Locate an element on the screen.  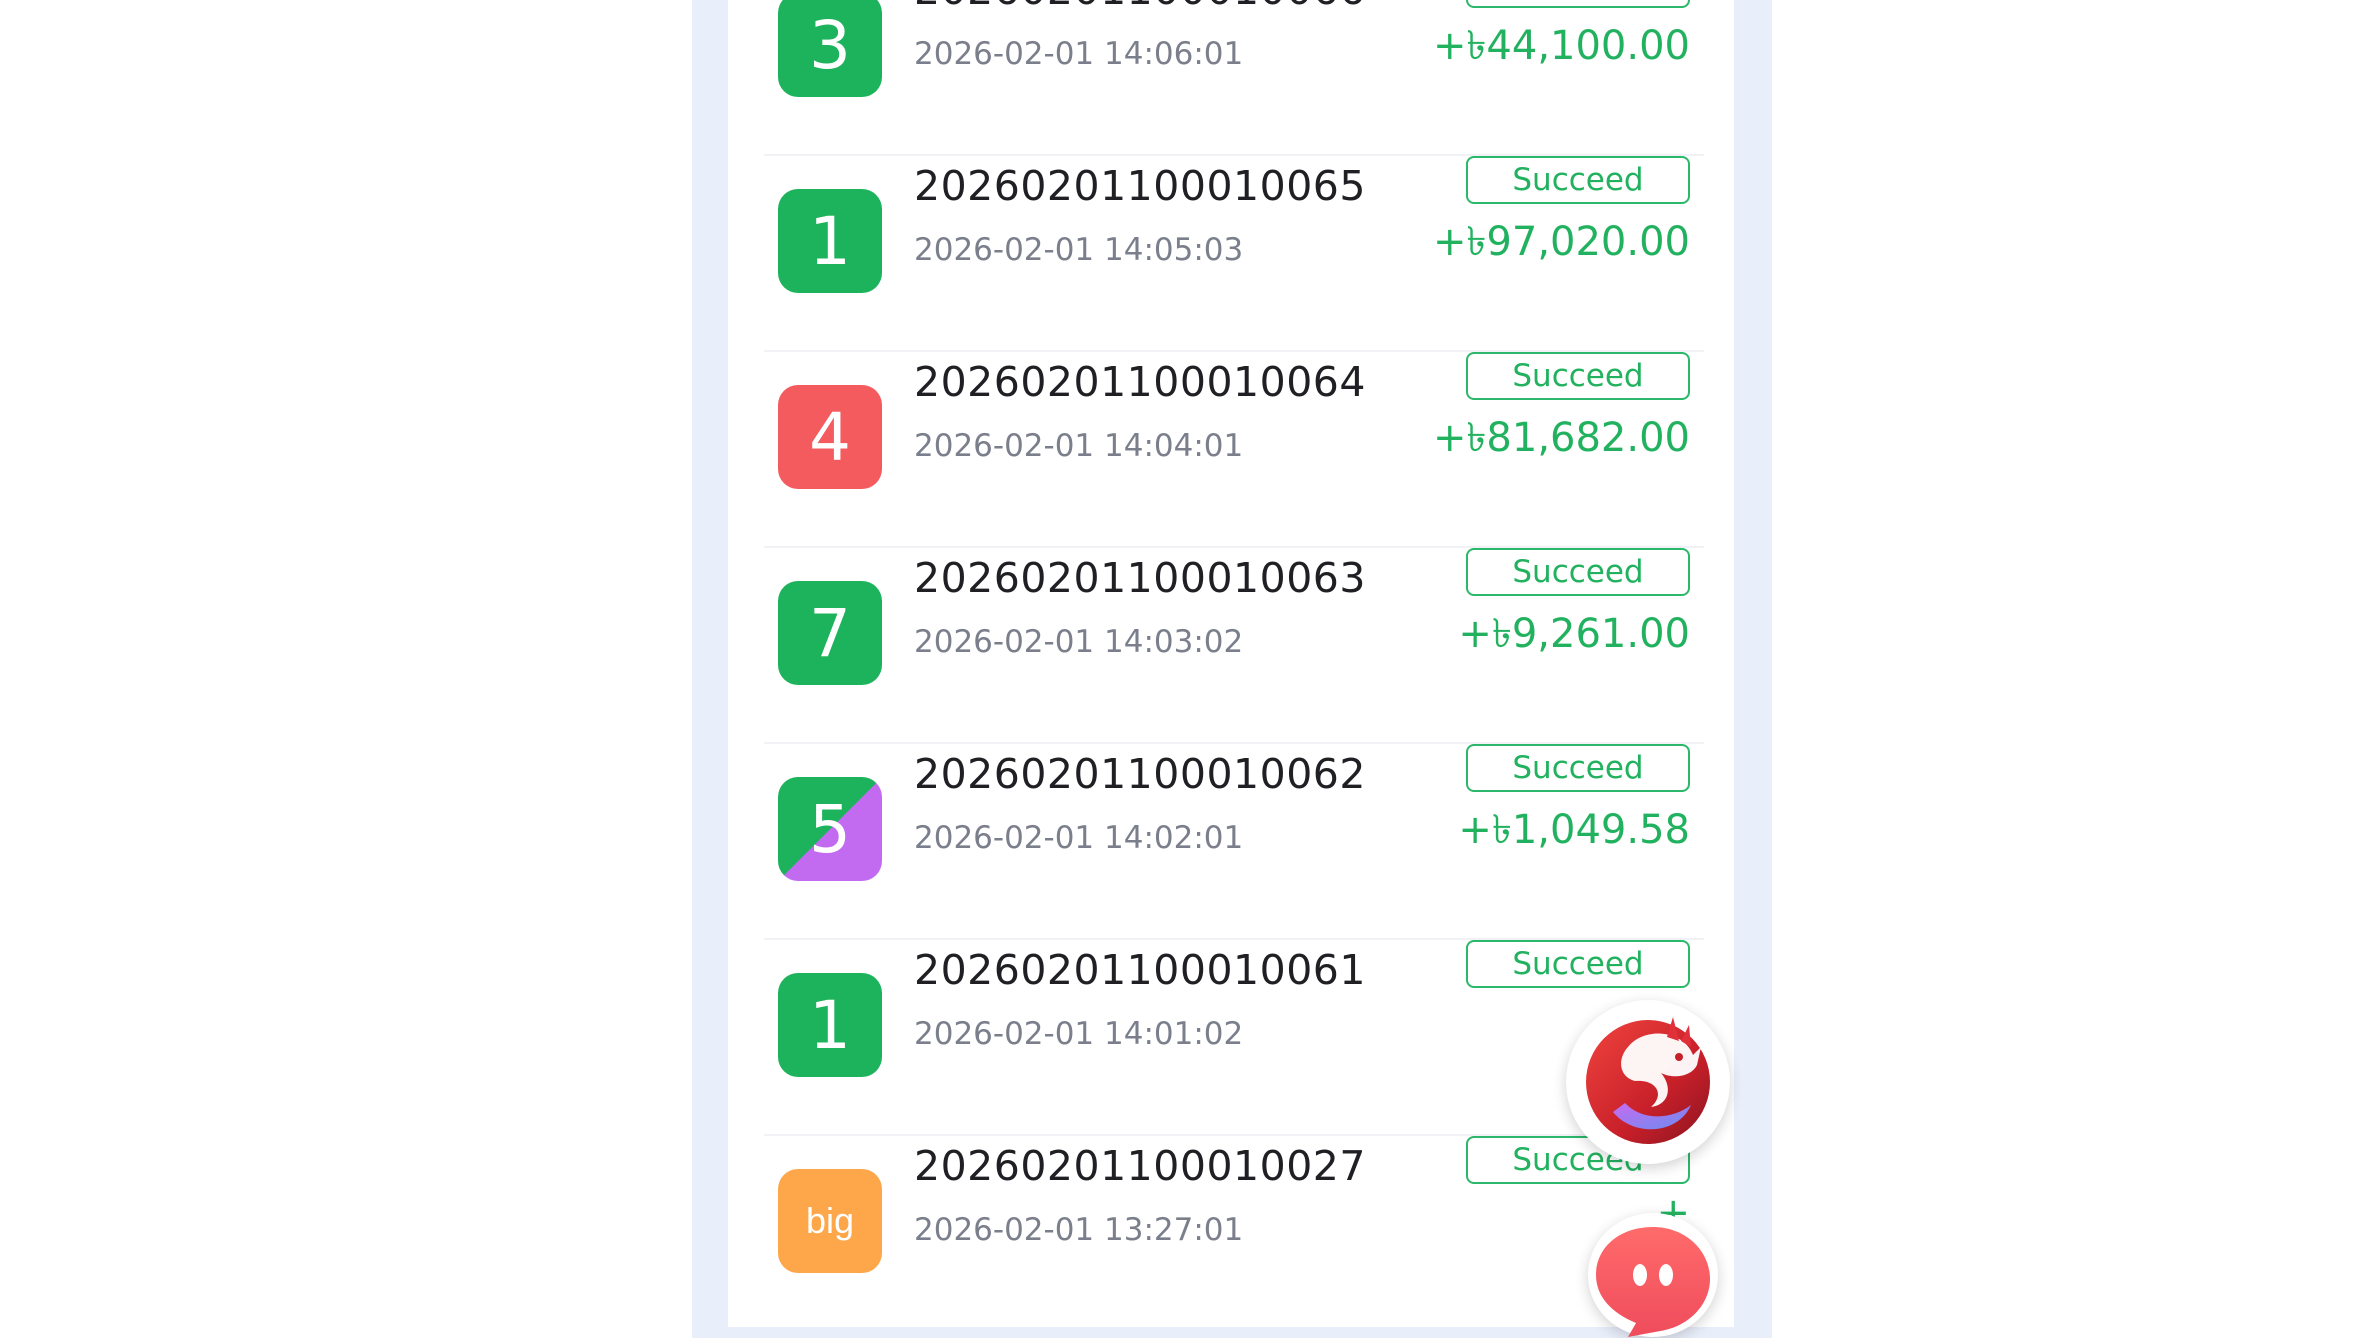
amount: +৳1,049.58 is located at coordinates (1574, 830).